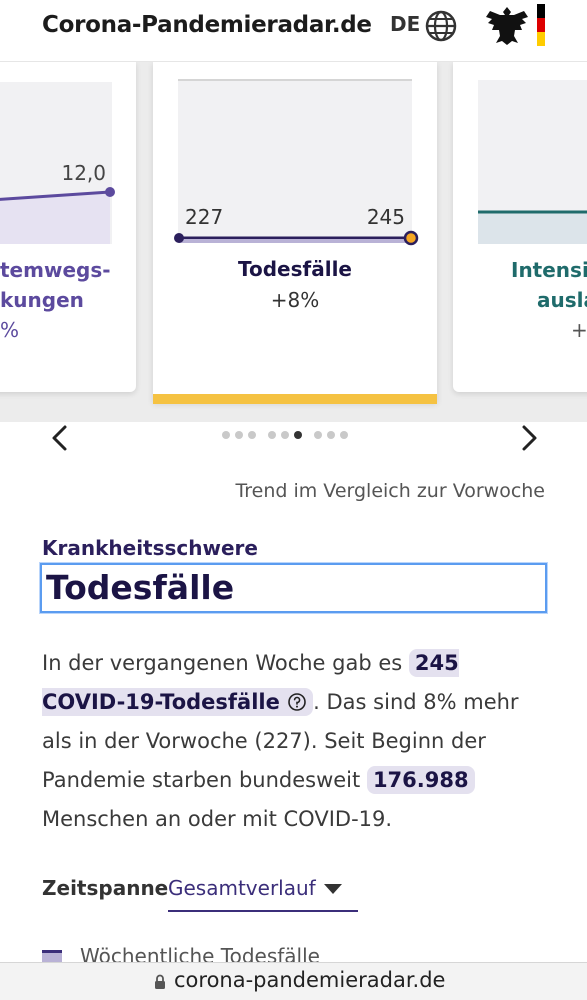  What do you see at coordinates (68, 285) in the screenshot?
I see `card-label: temwegs- kungen` at bounding box center [68, 285].